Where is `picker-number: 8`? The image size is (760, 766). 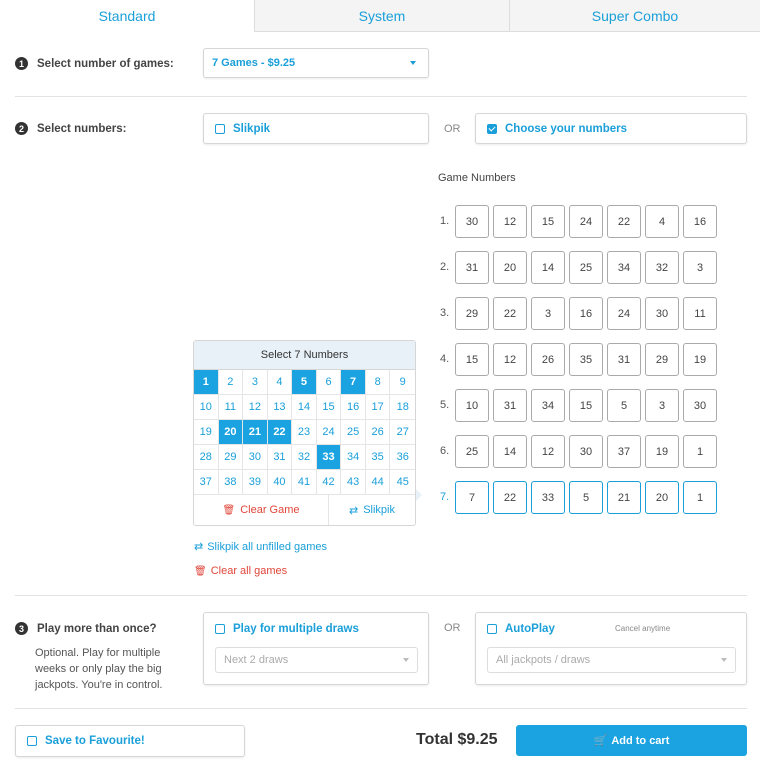 picker-number: 8 is located at coordinates (378, 382).